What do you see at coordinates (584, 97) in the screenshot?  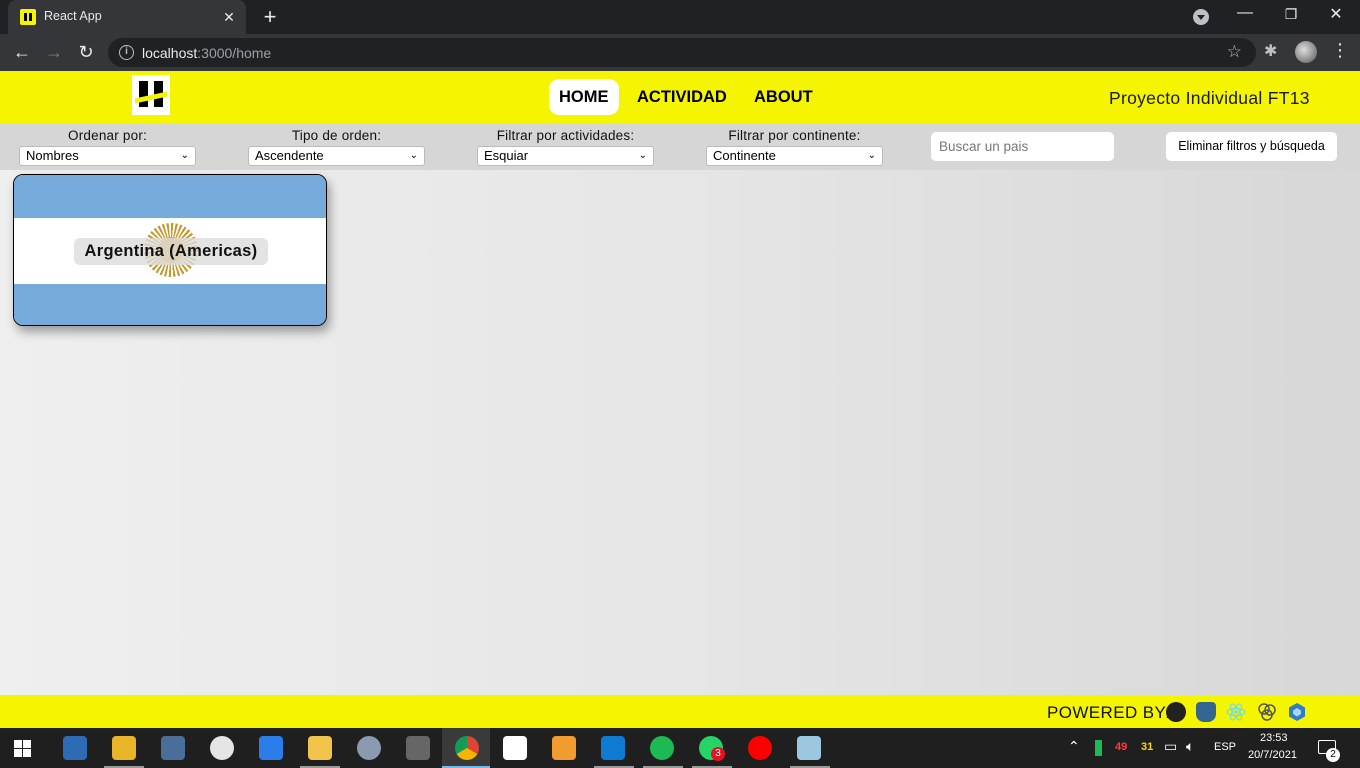 I see `nav-home: HOME` at bounding box center [584, 97].